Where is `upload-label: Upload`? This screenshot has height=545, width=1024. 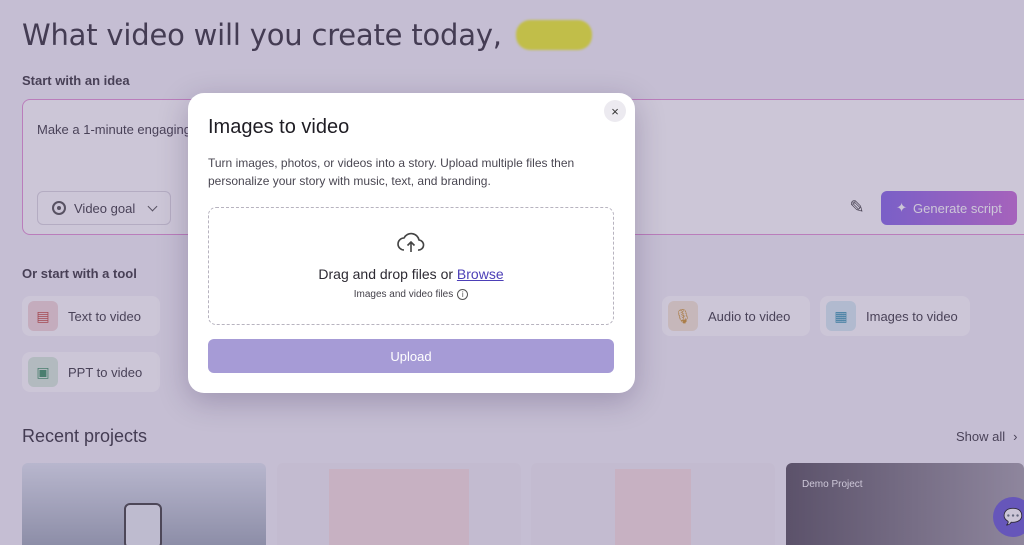
upload-label: Upload is located at coordinates (411, 356).